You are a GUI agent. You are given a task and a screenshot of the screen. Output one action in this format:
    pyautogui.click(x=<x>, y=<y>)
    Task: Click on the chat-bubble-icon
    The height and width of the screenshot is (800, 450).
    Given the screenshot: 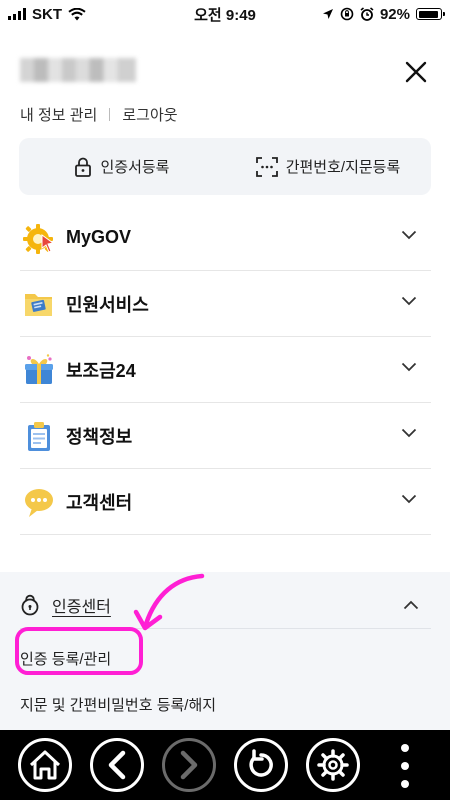 What is the action you would take?
    pyautogui.click(x=39, y=502)
    